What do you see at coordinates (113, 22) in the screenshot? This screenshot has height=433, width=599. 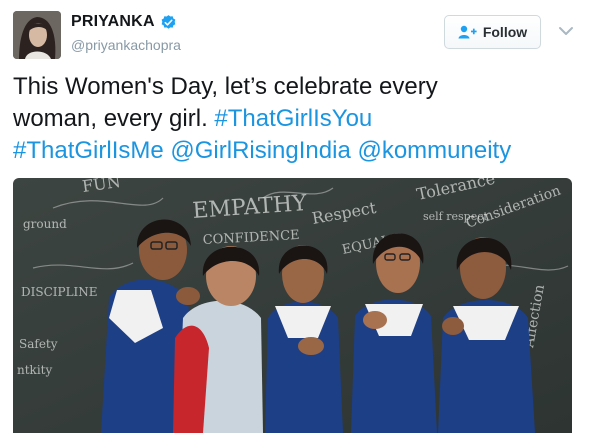 I see `display-name: PRIYANKA` at bounding box center [113, 22].